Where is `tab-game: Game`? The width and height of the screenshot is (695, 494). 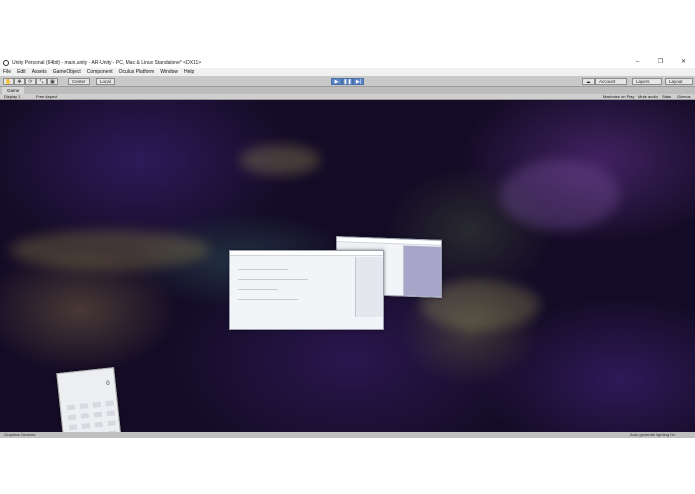 tab-game: Game is located at coordinates (13, 90).